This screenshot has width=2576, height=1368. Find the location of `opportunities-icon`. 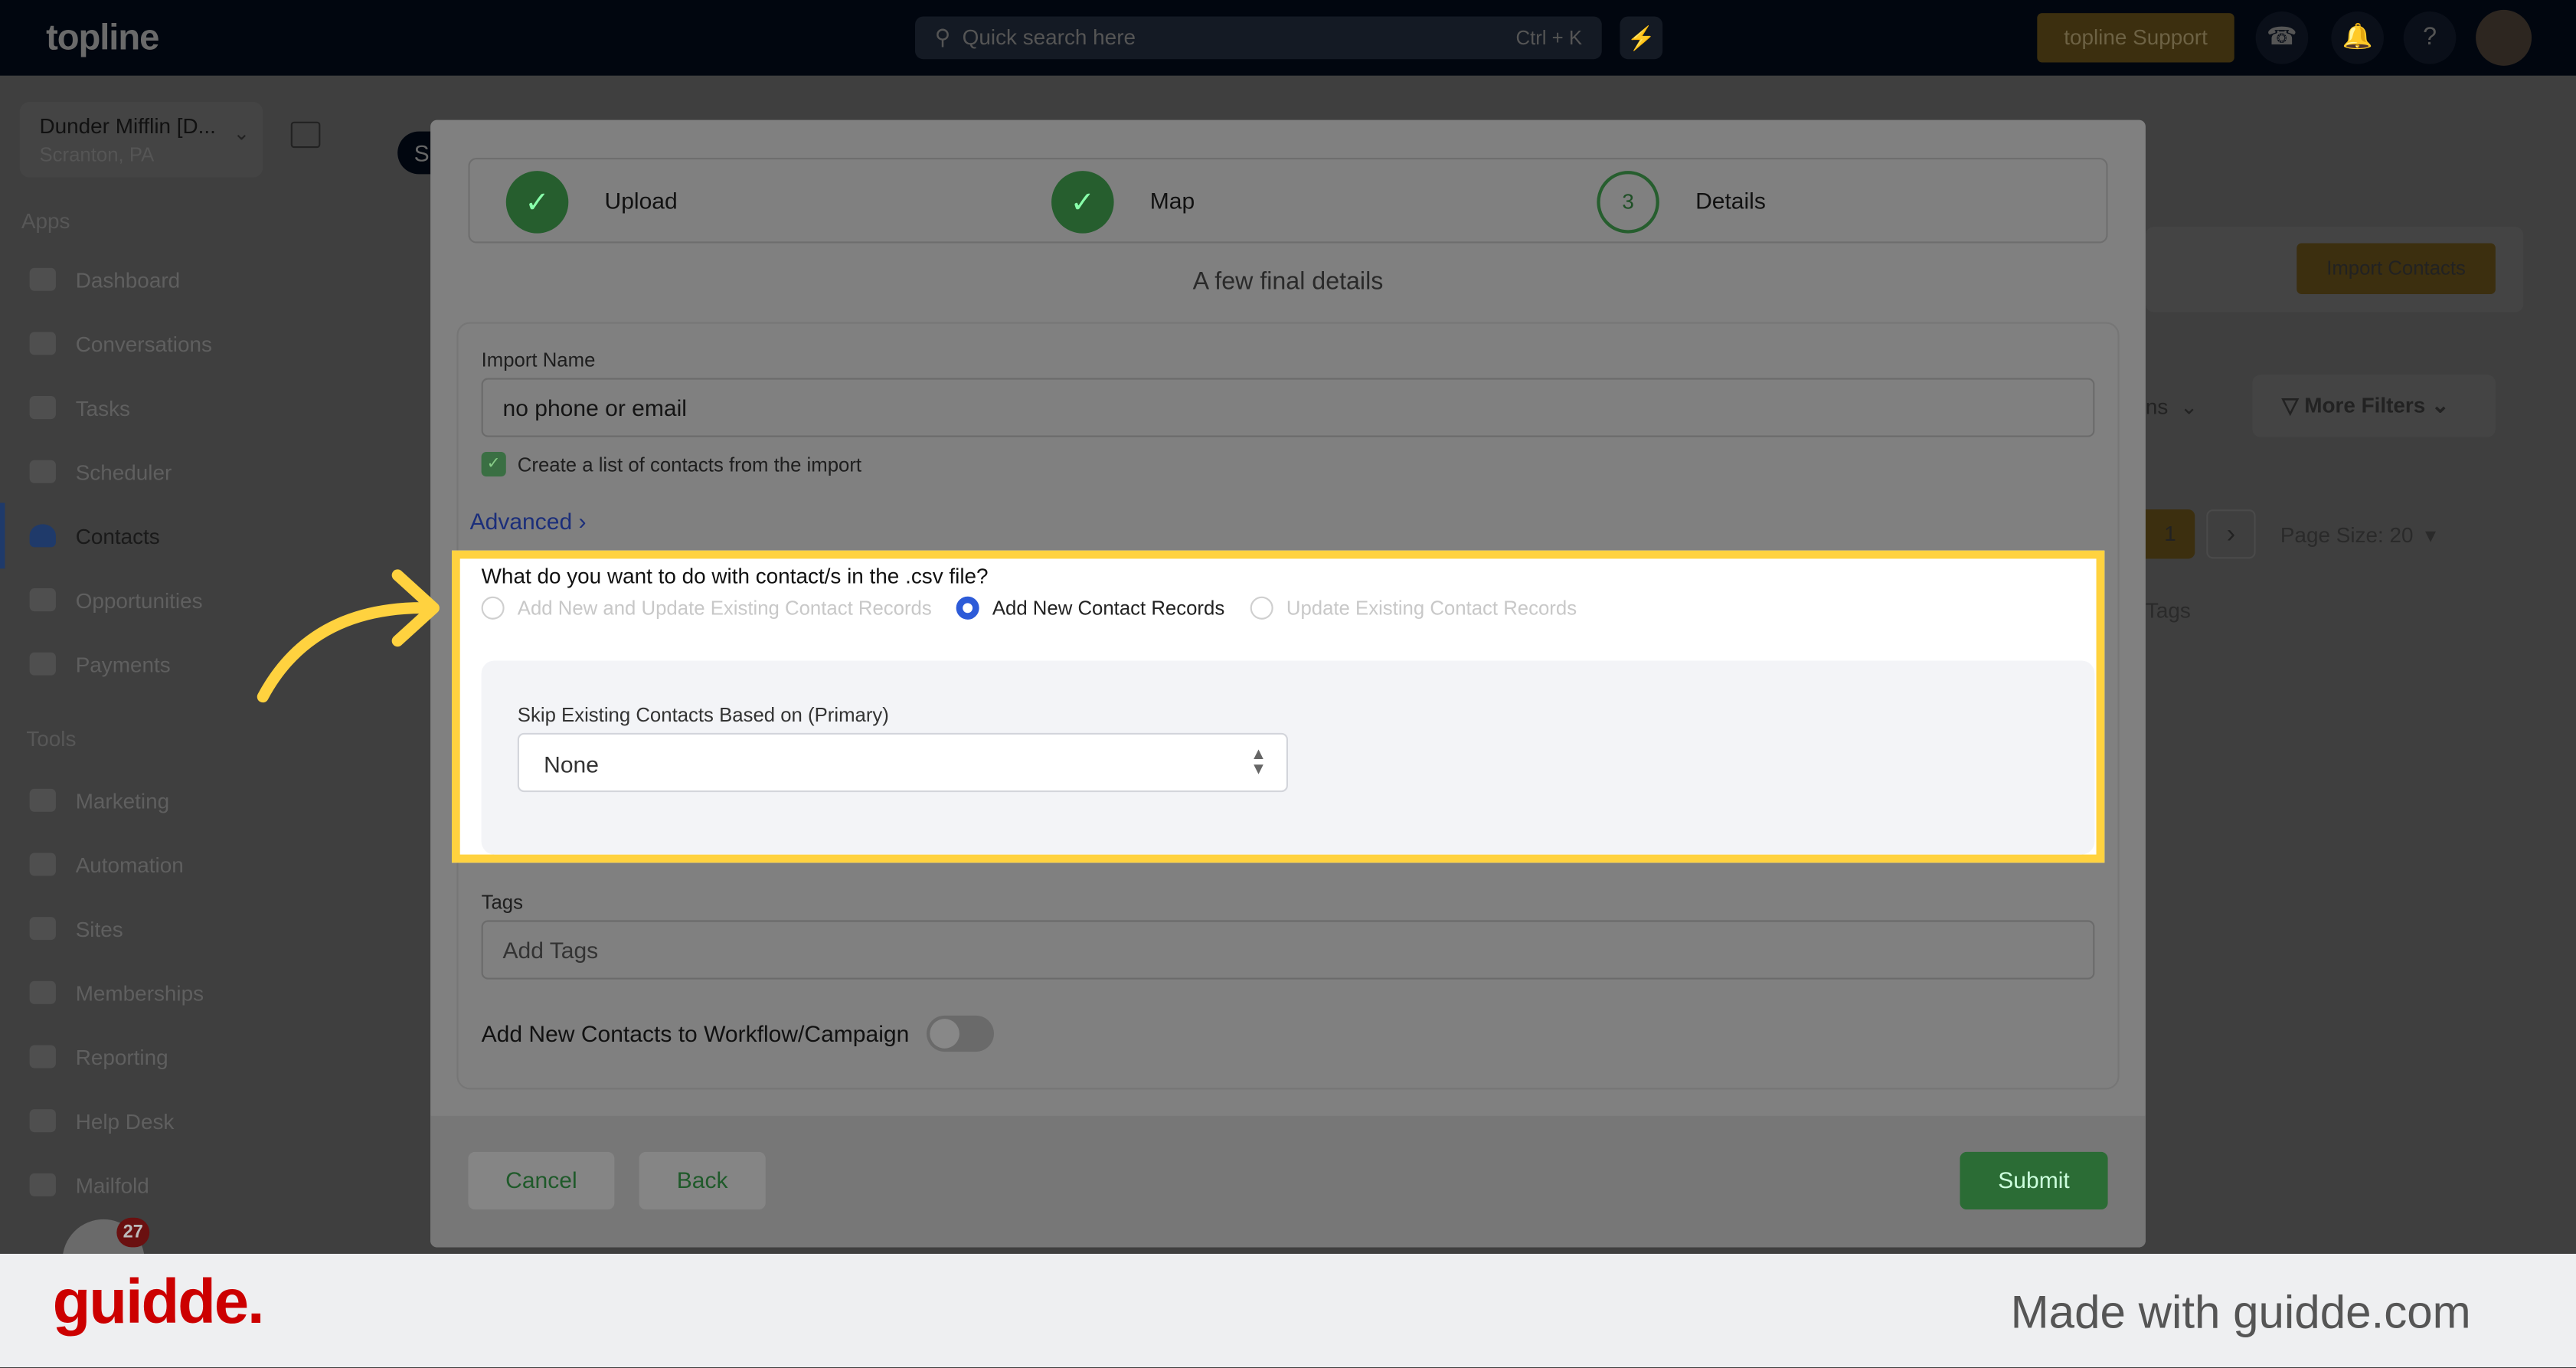

opportunities-icon is located at coordinates (42, 600).